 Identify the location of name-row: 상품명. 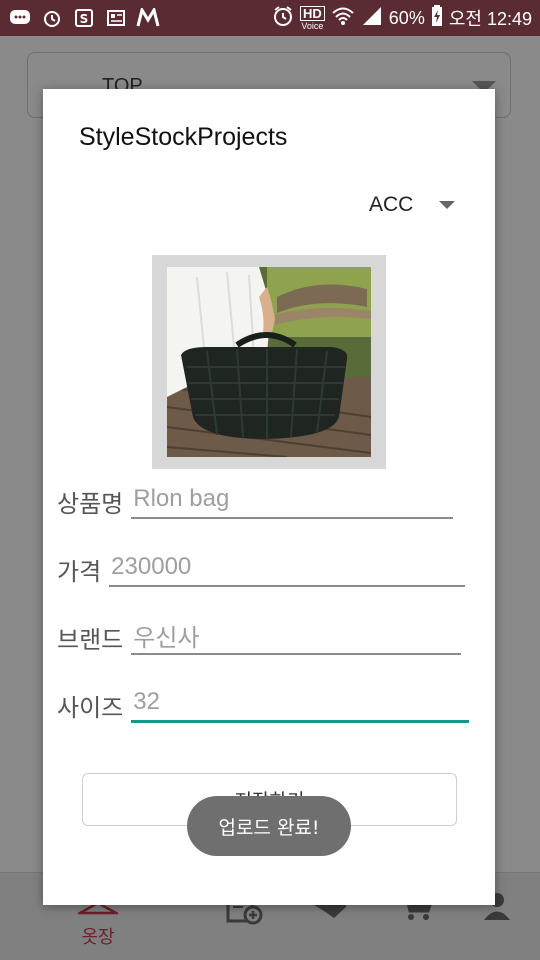
(255, 500).